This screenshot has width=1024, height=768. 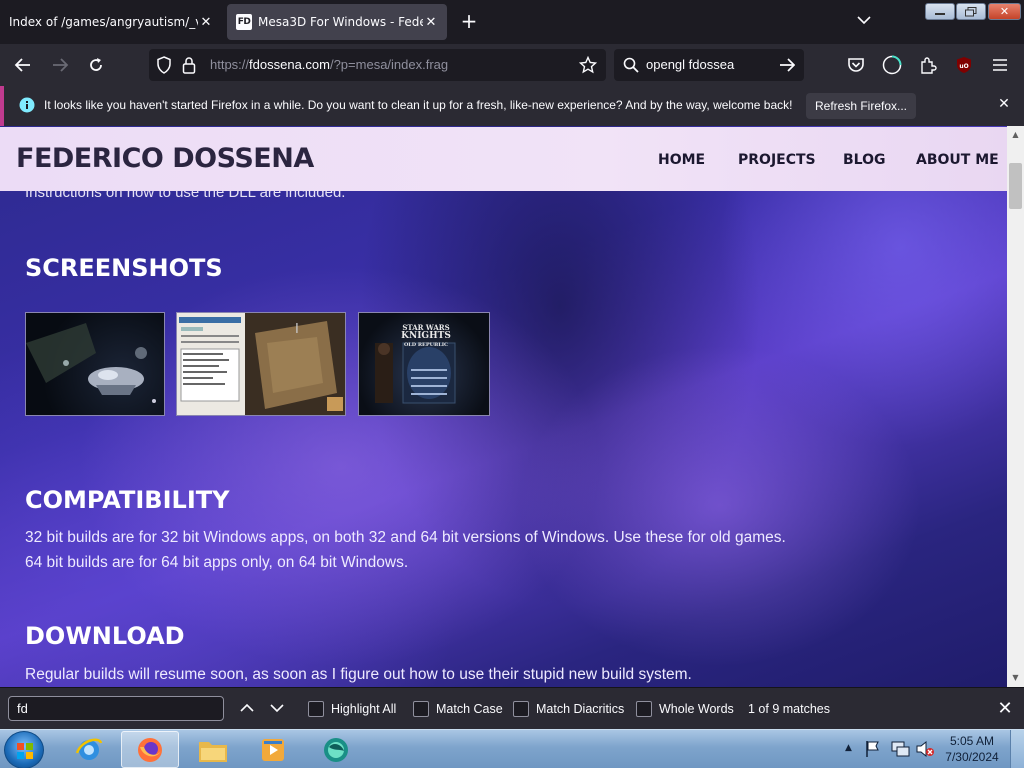 I want to click on tab-index-games: Index of /games/angryautism/_vani ✕, so click(x=111, y=22).